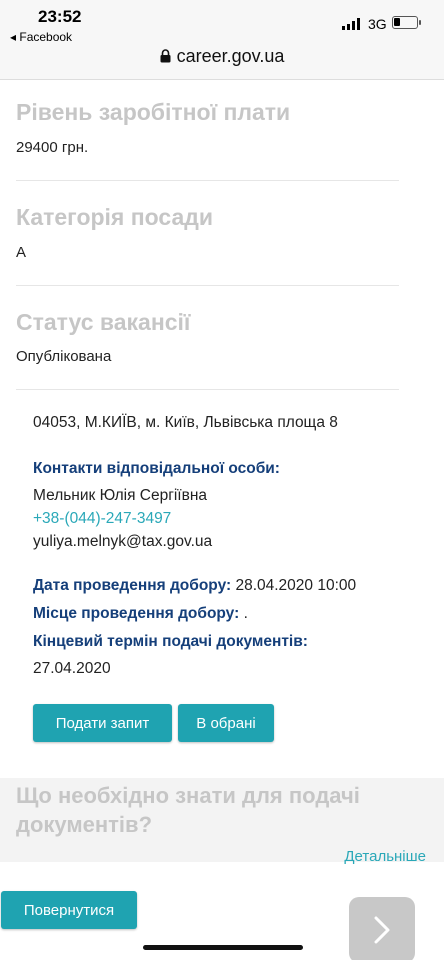 The width and height of the screenshot is (444, 960). What do you see at coordinates (52, 147) in the screenshot?
I see `salary-value: 29400 грн.` at bounding box center [52, 147].